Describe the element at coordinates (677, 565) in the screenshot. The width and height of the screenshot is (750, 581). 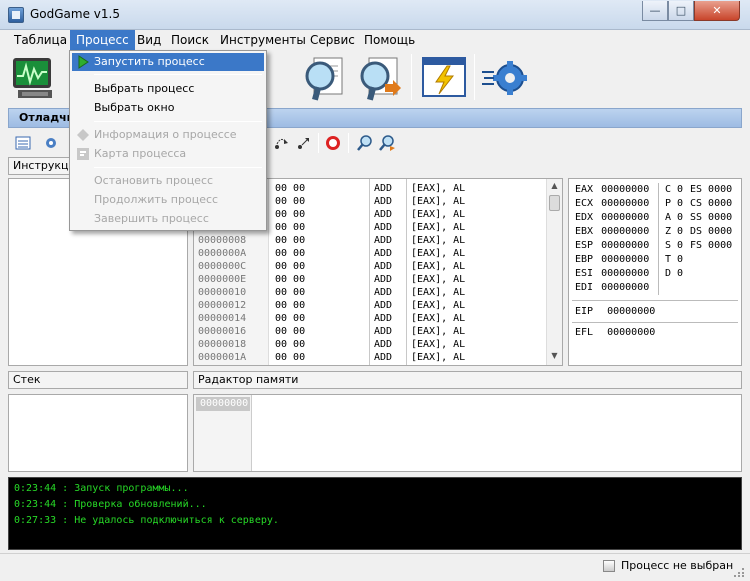
I see `status-text: Процесс не выбран` at that location.